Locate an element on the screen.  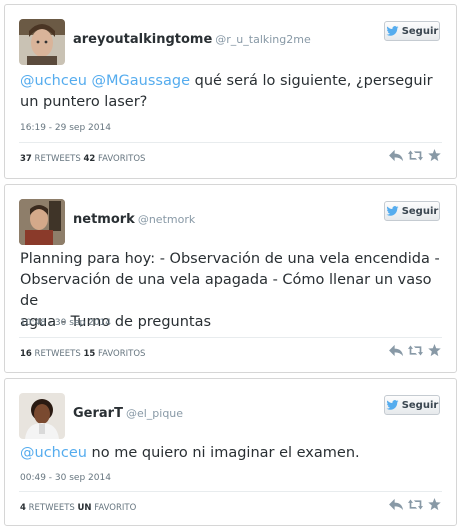
favorite-label: FAVORITO is located at coordinates (115, 508).